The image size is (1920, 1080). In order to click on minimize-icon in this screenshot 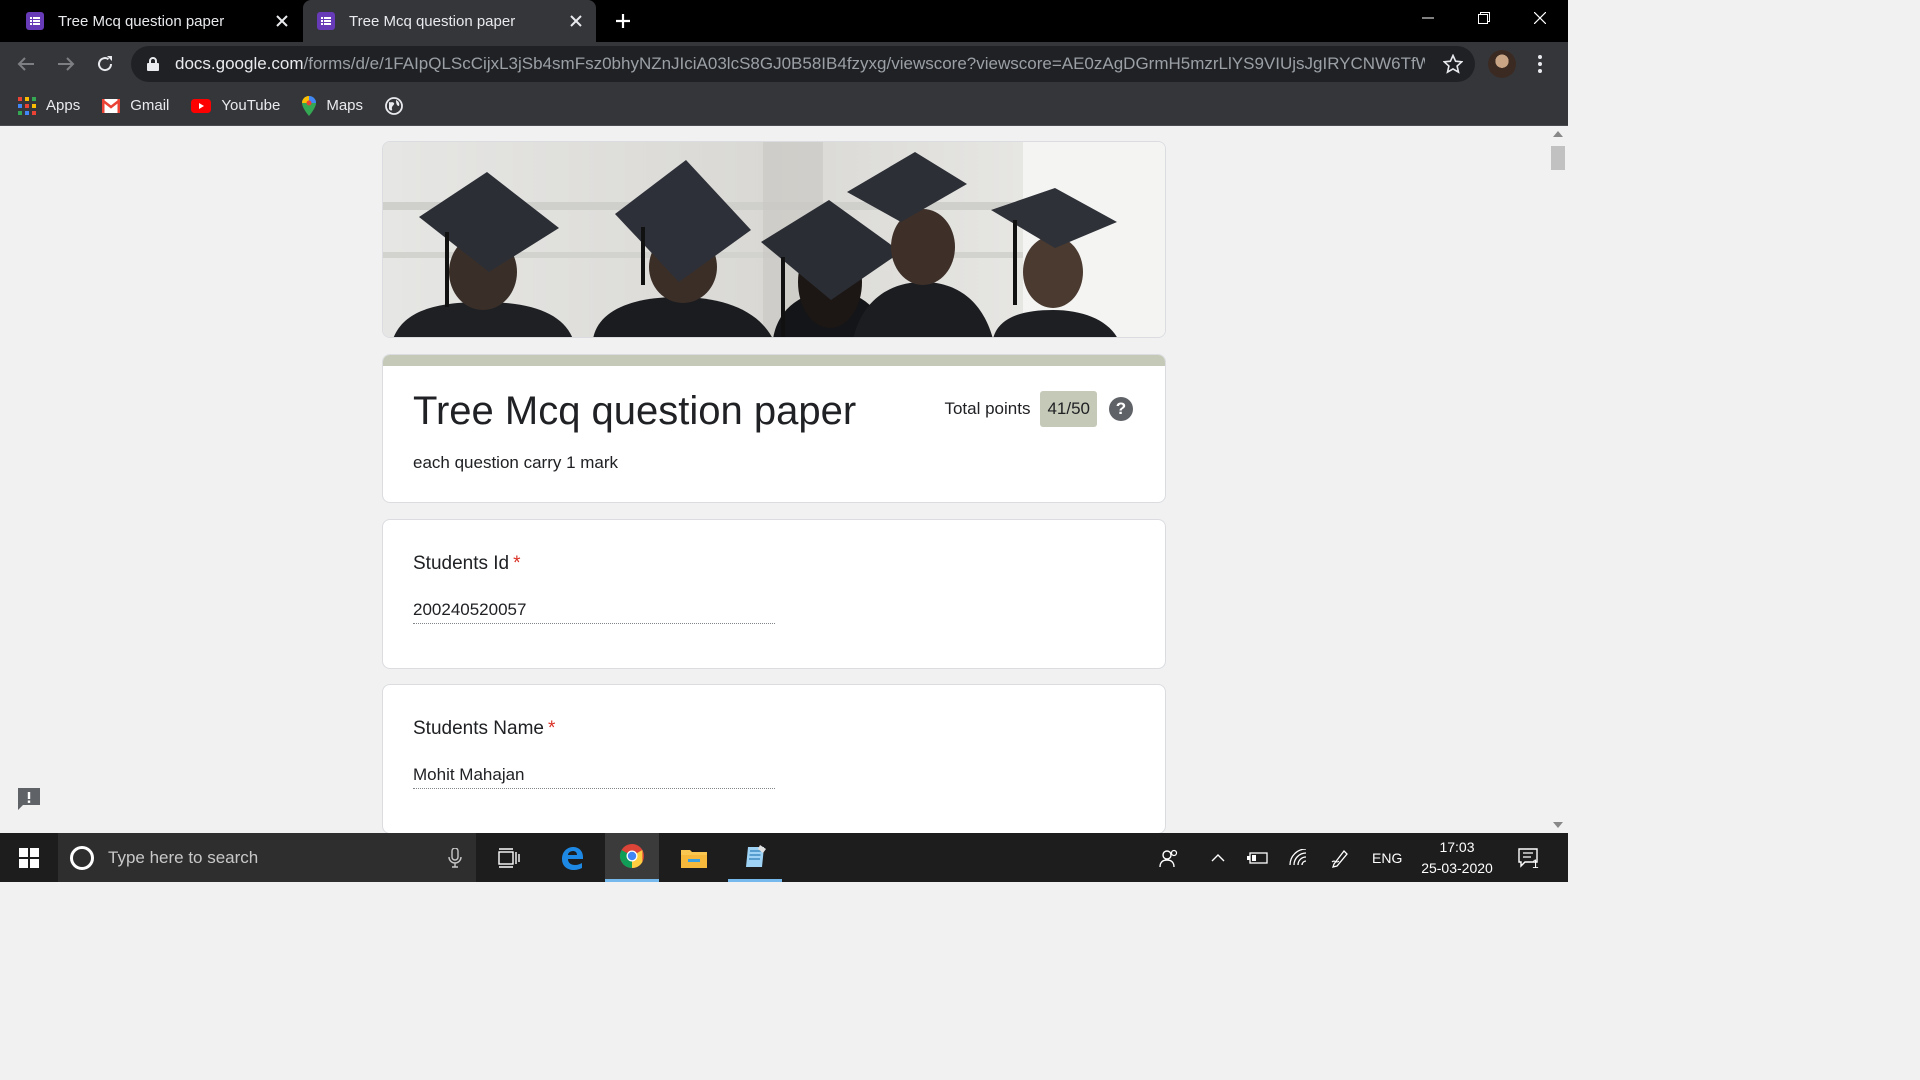, I will do `click(1428, 18)`.